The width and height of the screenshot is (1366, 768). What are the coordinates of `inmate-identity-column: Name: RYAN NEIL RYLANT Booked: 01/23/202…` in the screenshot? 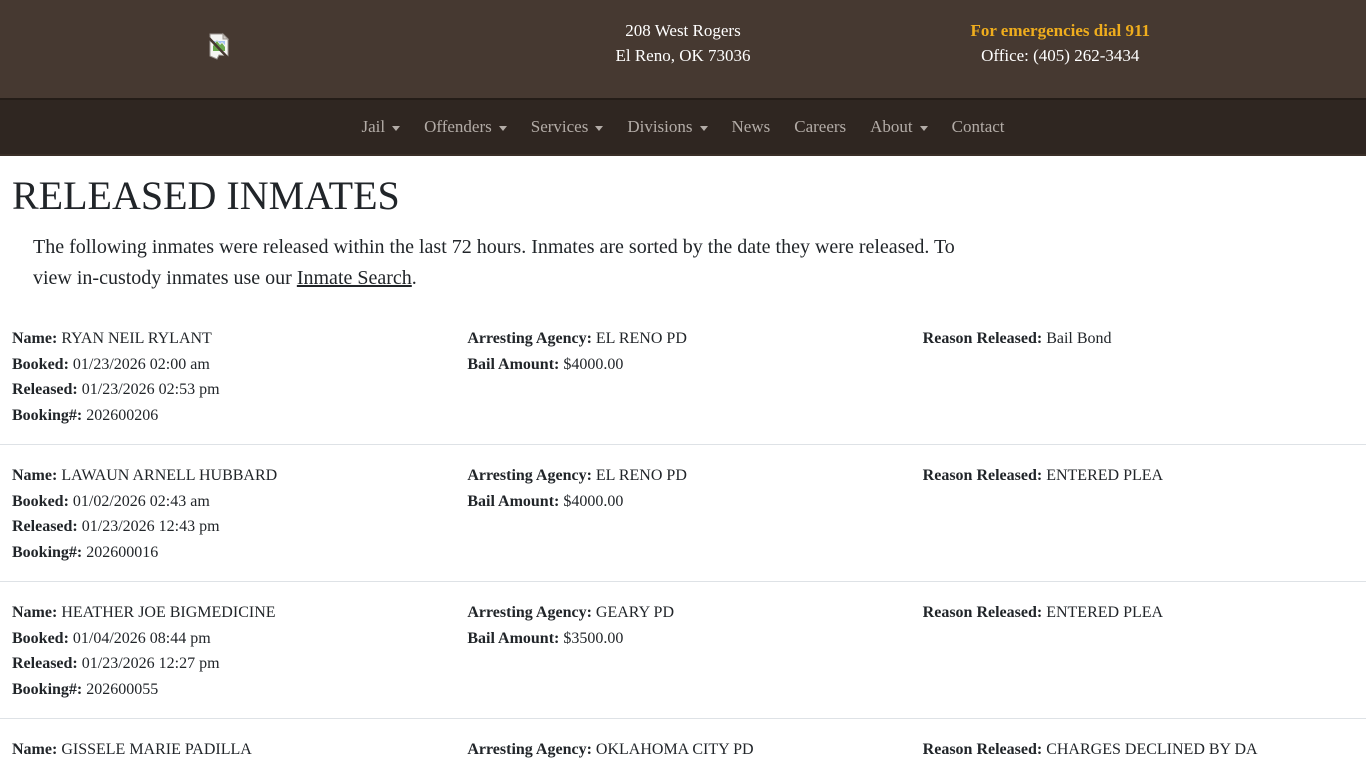 It's located at (227, 377).